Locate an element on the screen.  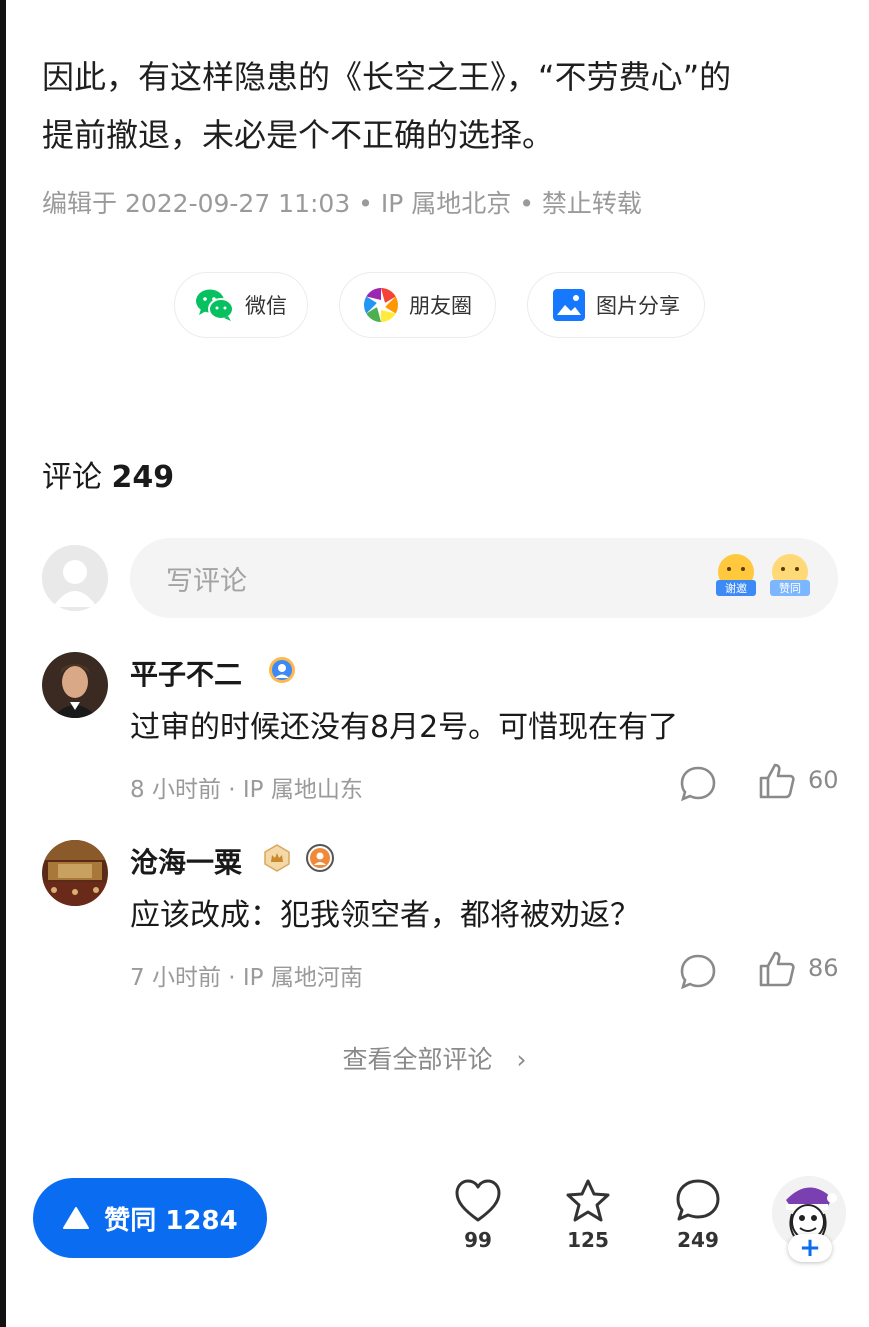
portrait-avatar-icon is located at coordinates (75, 685).